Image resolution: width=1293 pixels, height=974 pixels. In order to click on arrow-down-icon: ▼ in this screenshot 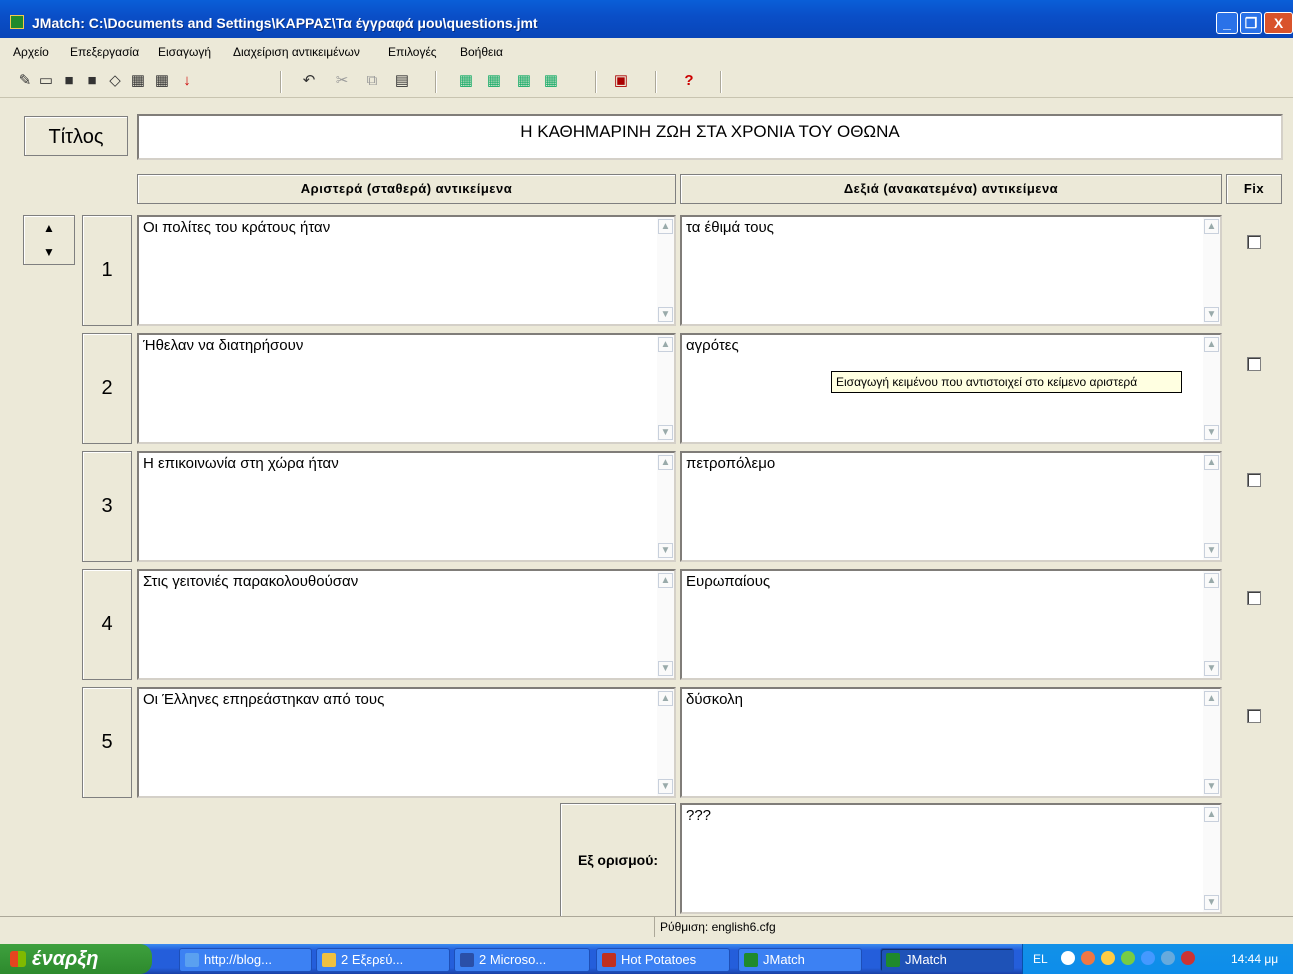, I will do `click(49, 252)`.